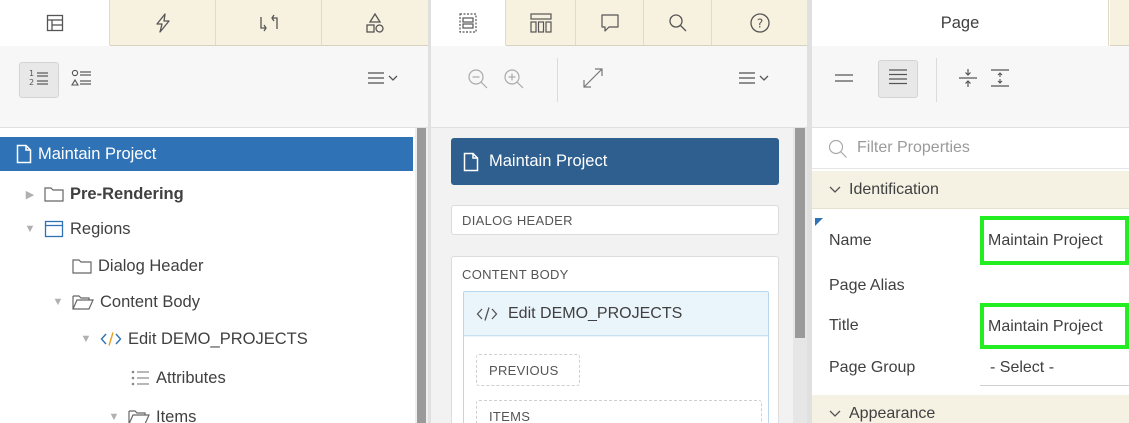 The width and height of the screenshot is (1129, 423). I want to click on section-title: Appearance, so click(892, 413).